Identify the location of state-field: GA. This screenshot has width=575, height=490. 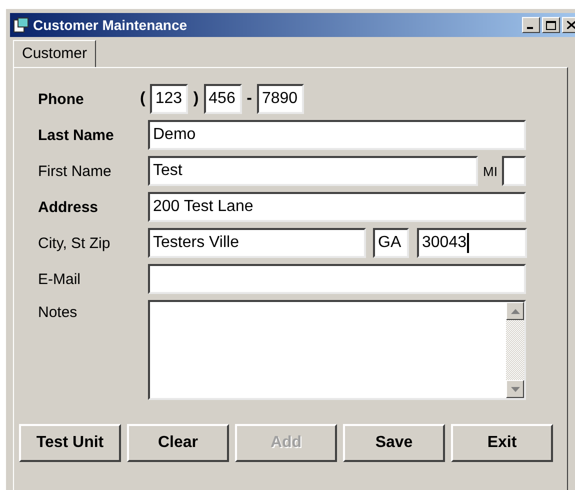
(391, 243).